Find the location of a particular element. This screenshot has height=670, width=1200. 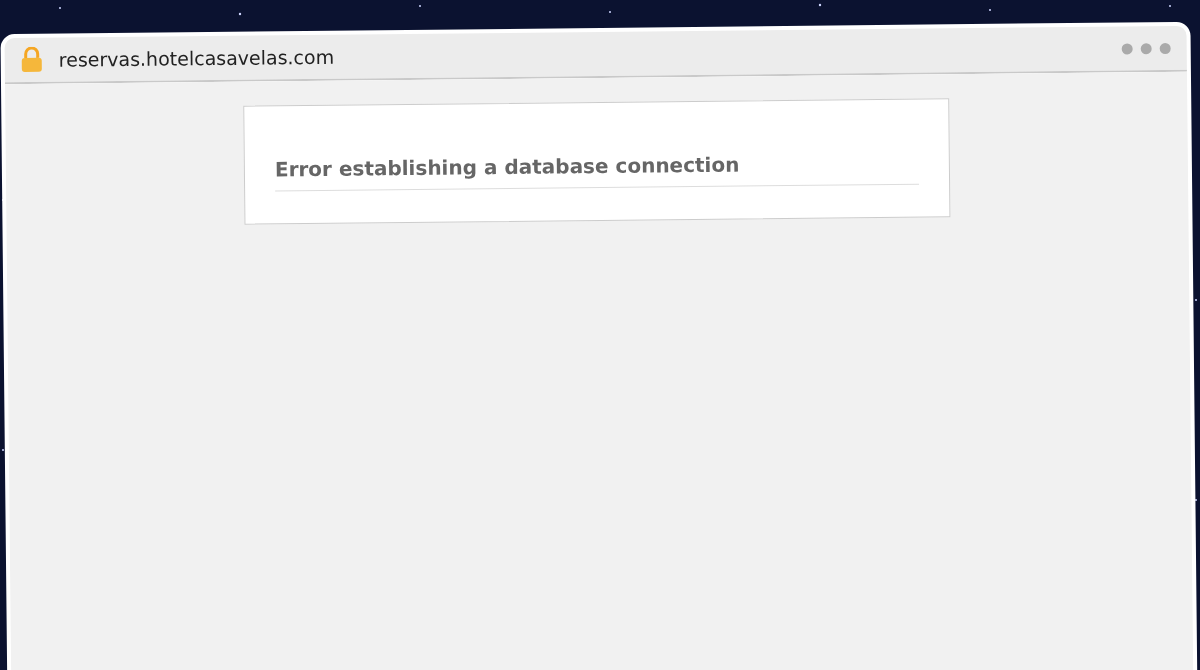

padlock-icon is located at coordinates (31, 60).